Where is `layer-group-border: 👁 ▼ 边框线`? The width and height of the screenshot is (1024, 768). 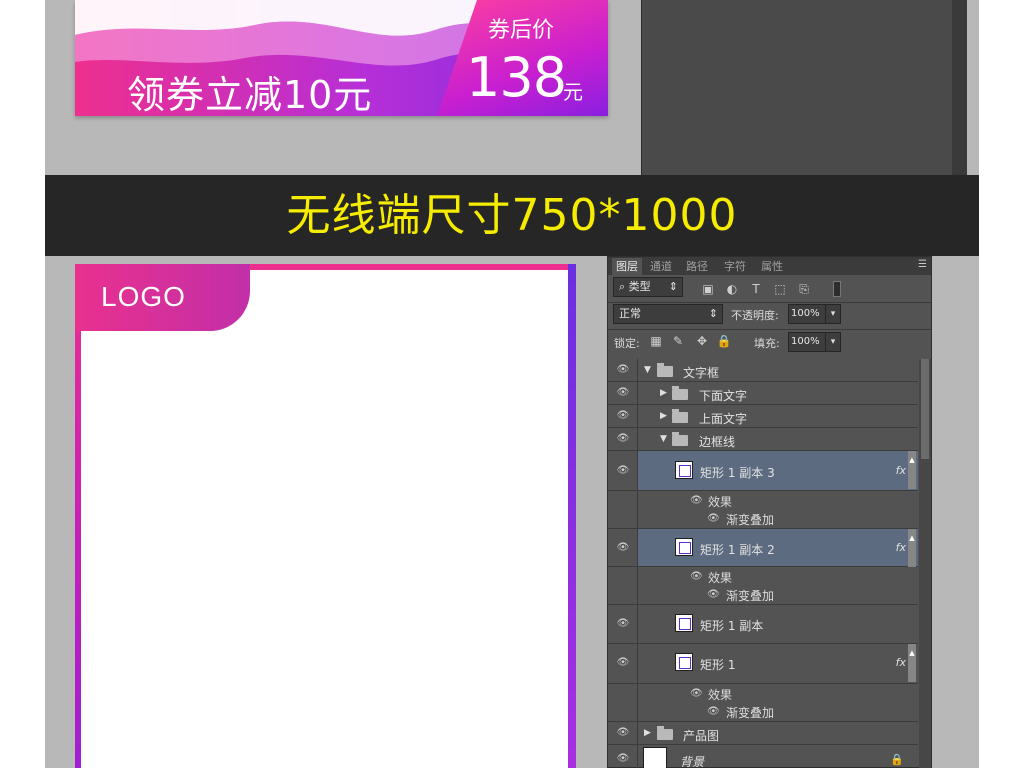 layer-group-border: 👁 ▼ 边框线 is located at coordinates (763, 439).